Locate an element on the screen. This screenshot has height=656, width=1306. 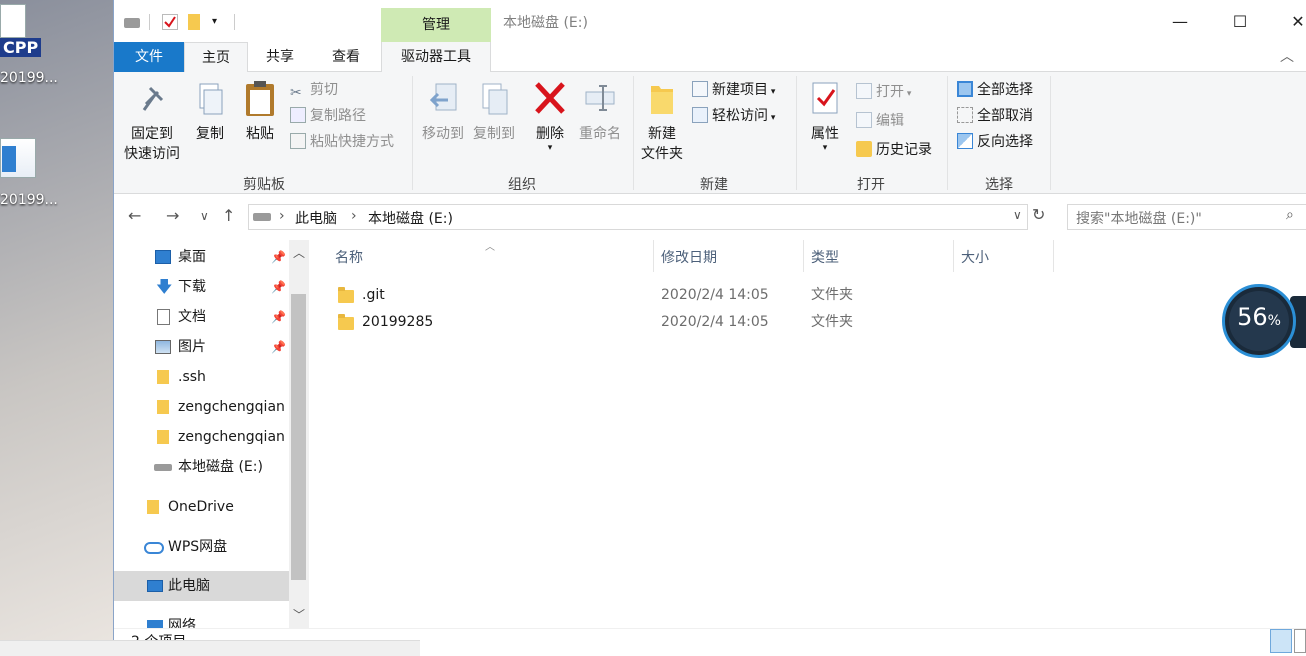
nav-item-label: .ssh is located at coordinates (192, 377).